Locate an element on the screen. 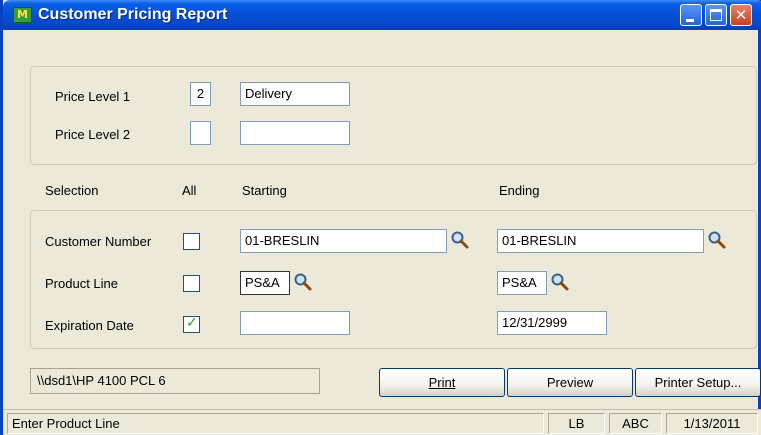 This screenshot has height=435, width=761. customer-number-all-checkbox is located at coordinates (191, 241).